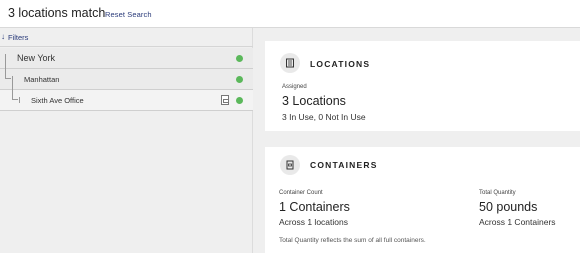 This screenshot has width=580, height=253. I want to click on reset-search-link: Reset Search, so click(128, 14).